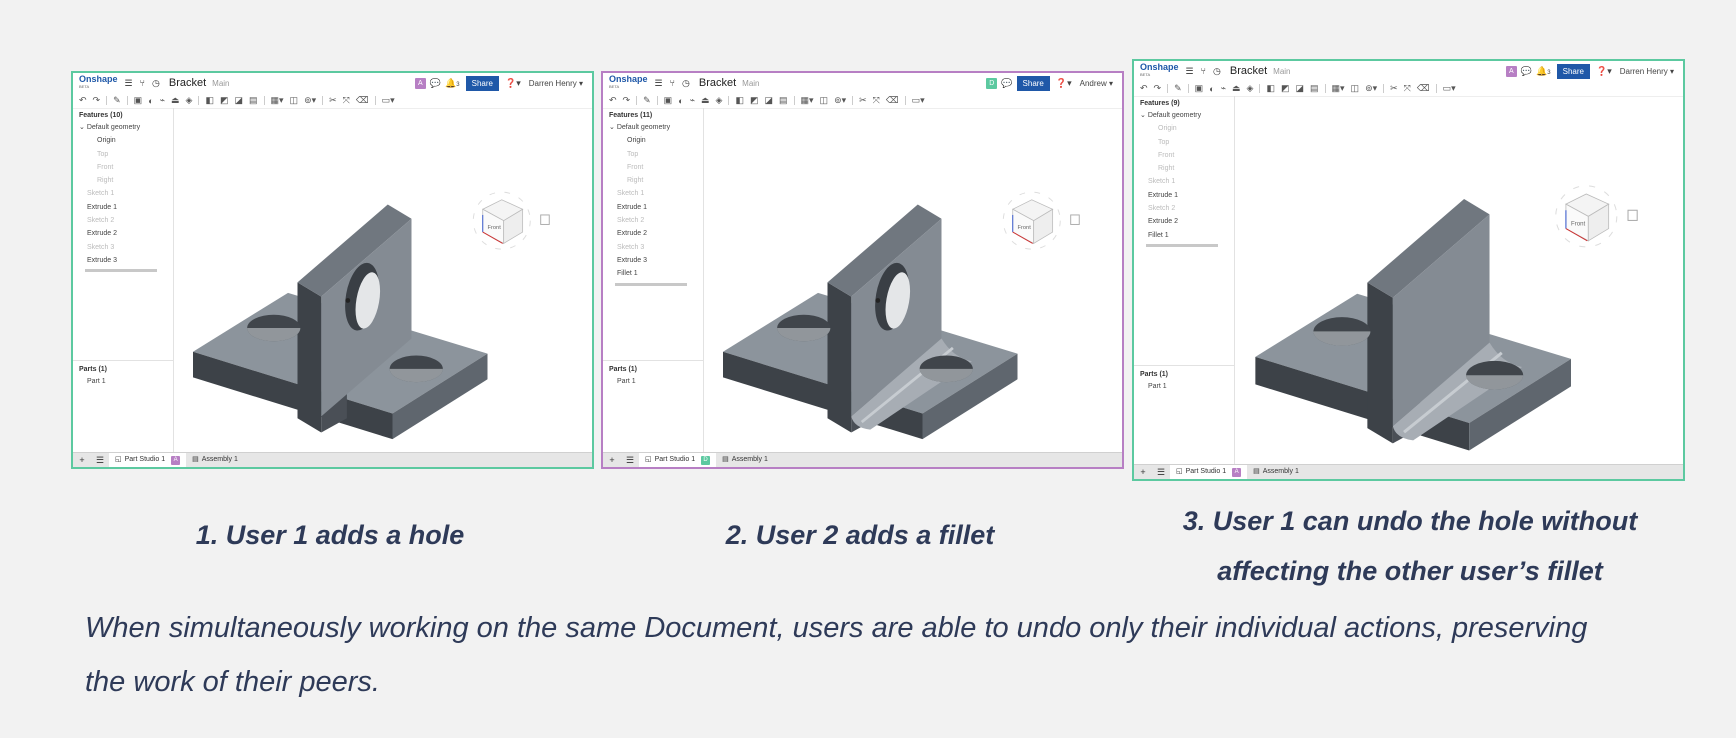 This screenshot has height=738, width=1736. I want to click on feature-item: Sketch 2, so click(1184, 208).